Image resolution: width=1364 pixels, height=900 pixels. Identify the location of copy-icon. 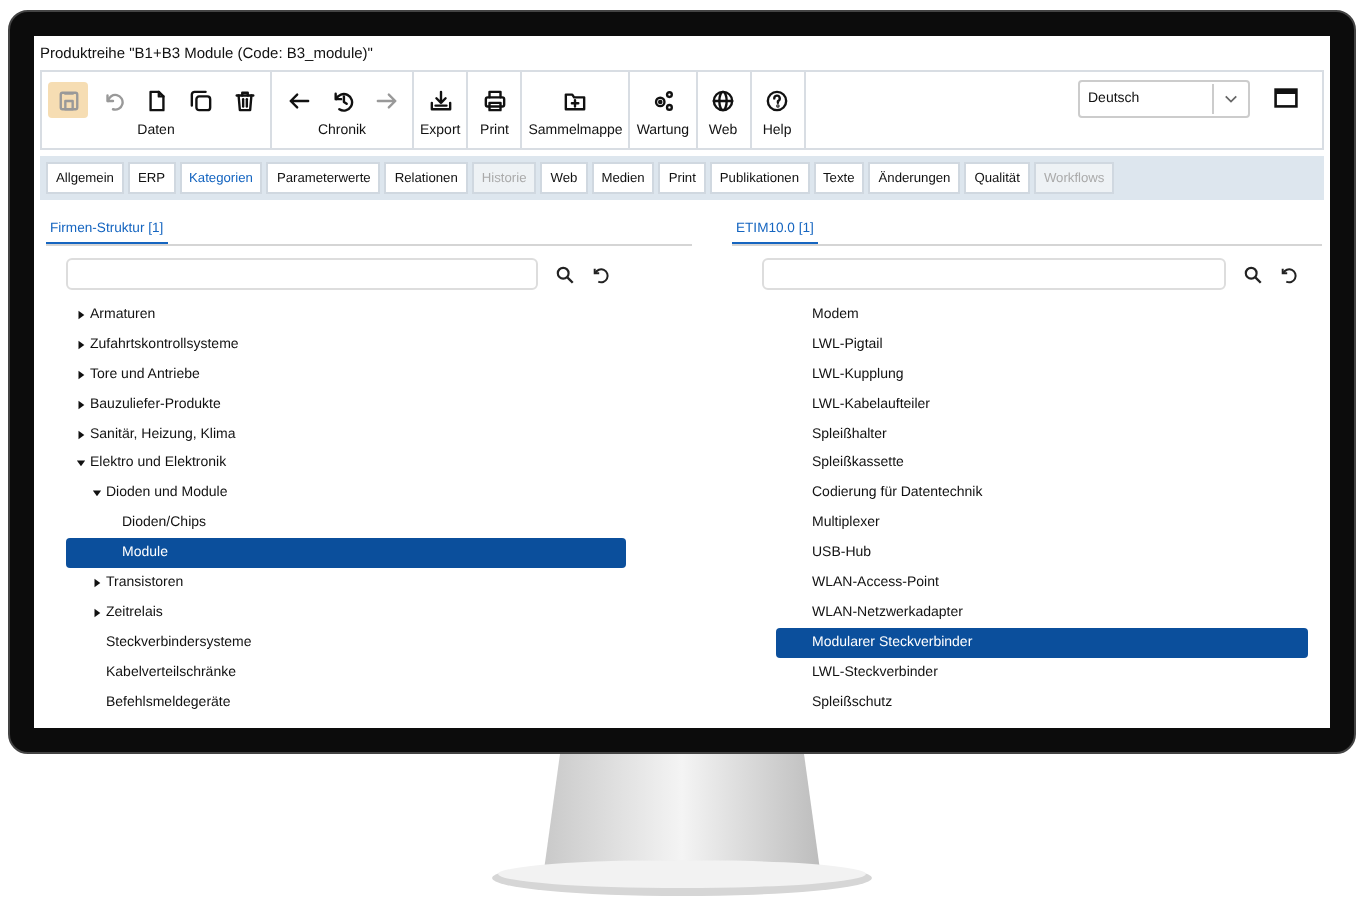
(200, 100).